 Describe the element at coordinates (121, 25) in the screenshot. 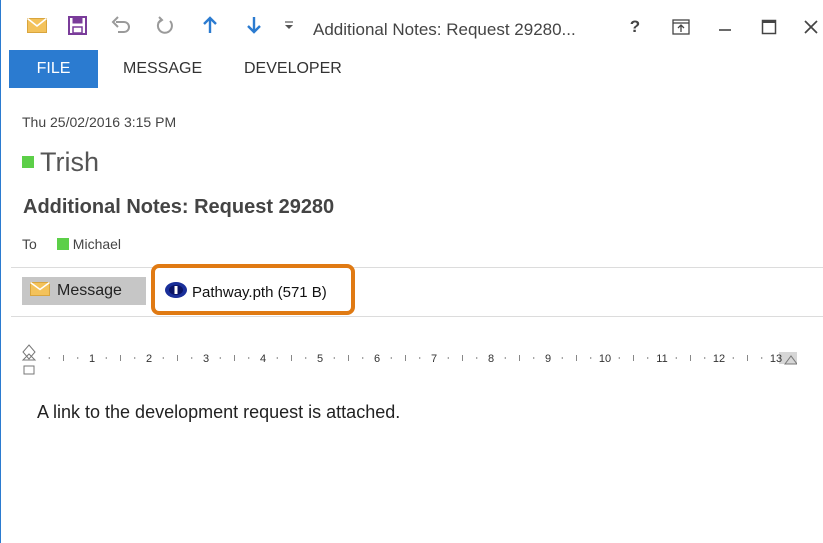

I see `undo-icon` at that location.